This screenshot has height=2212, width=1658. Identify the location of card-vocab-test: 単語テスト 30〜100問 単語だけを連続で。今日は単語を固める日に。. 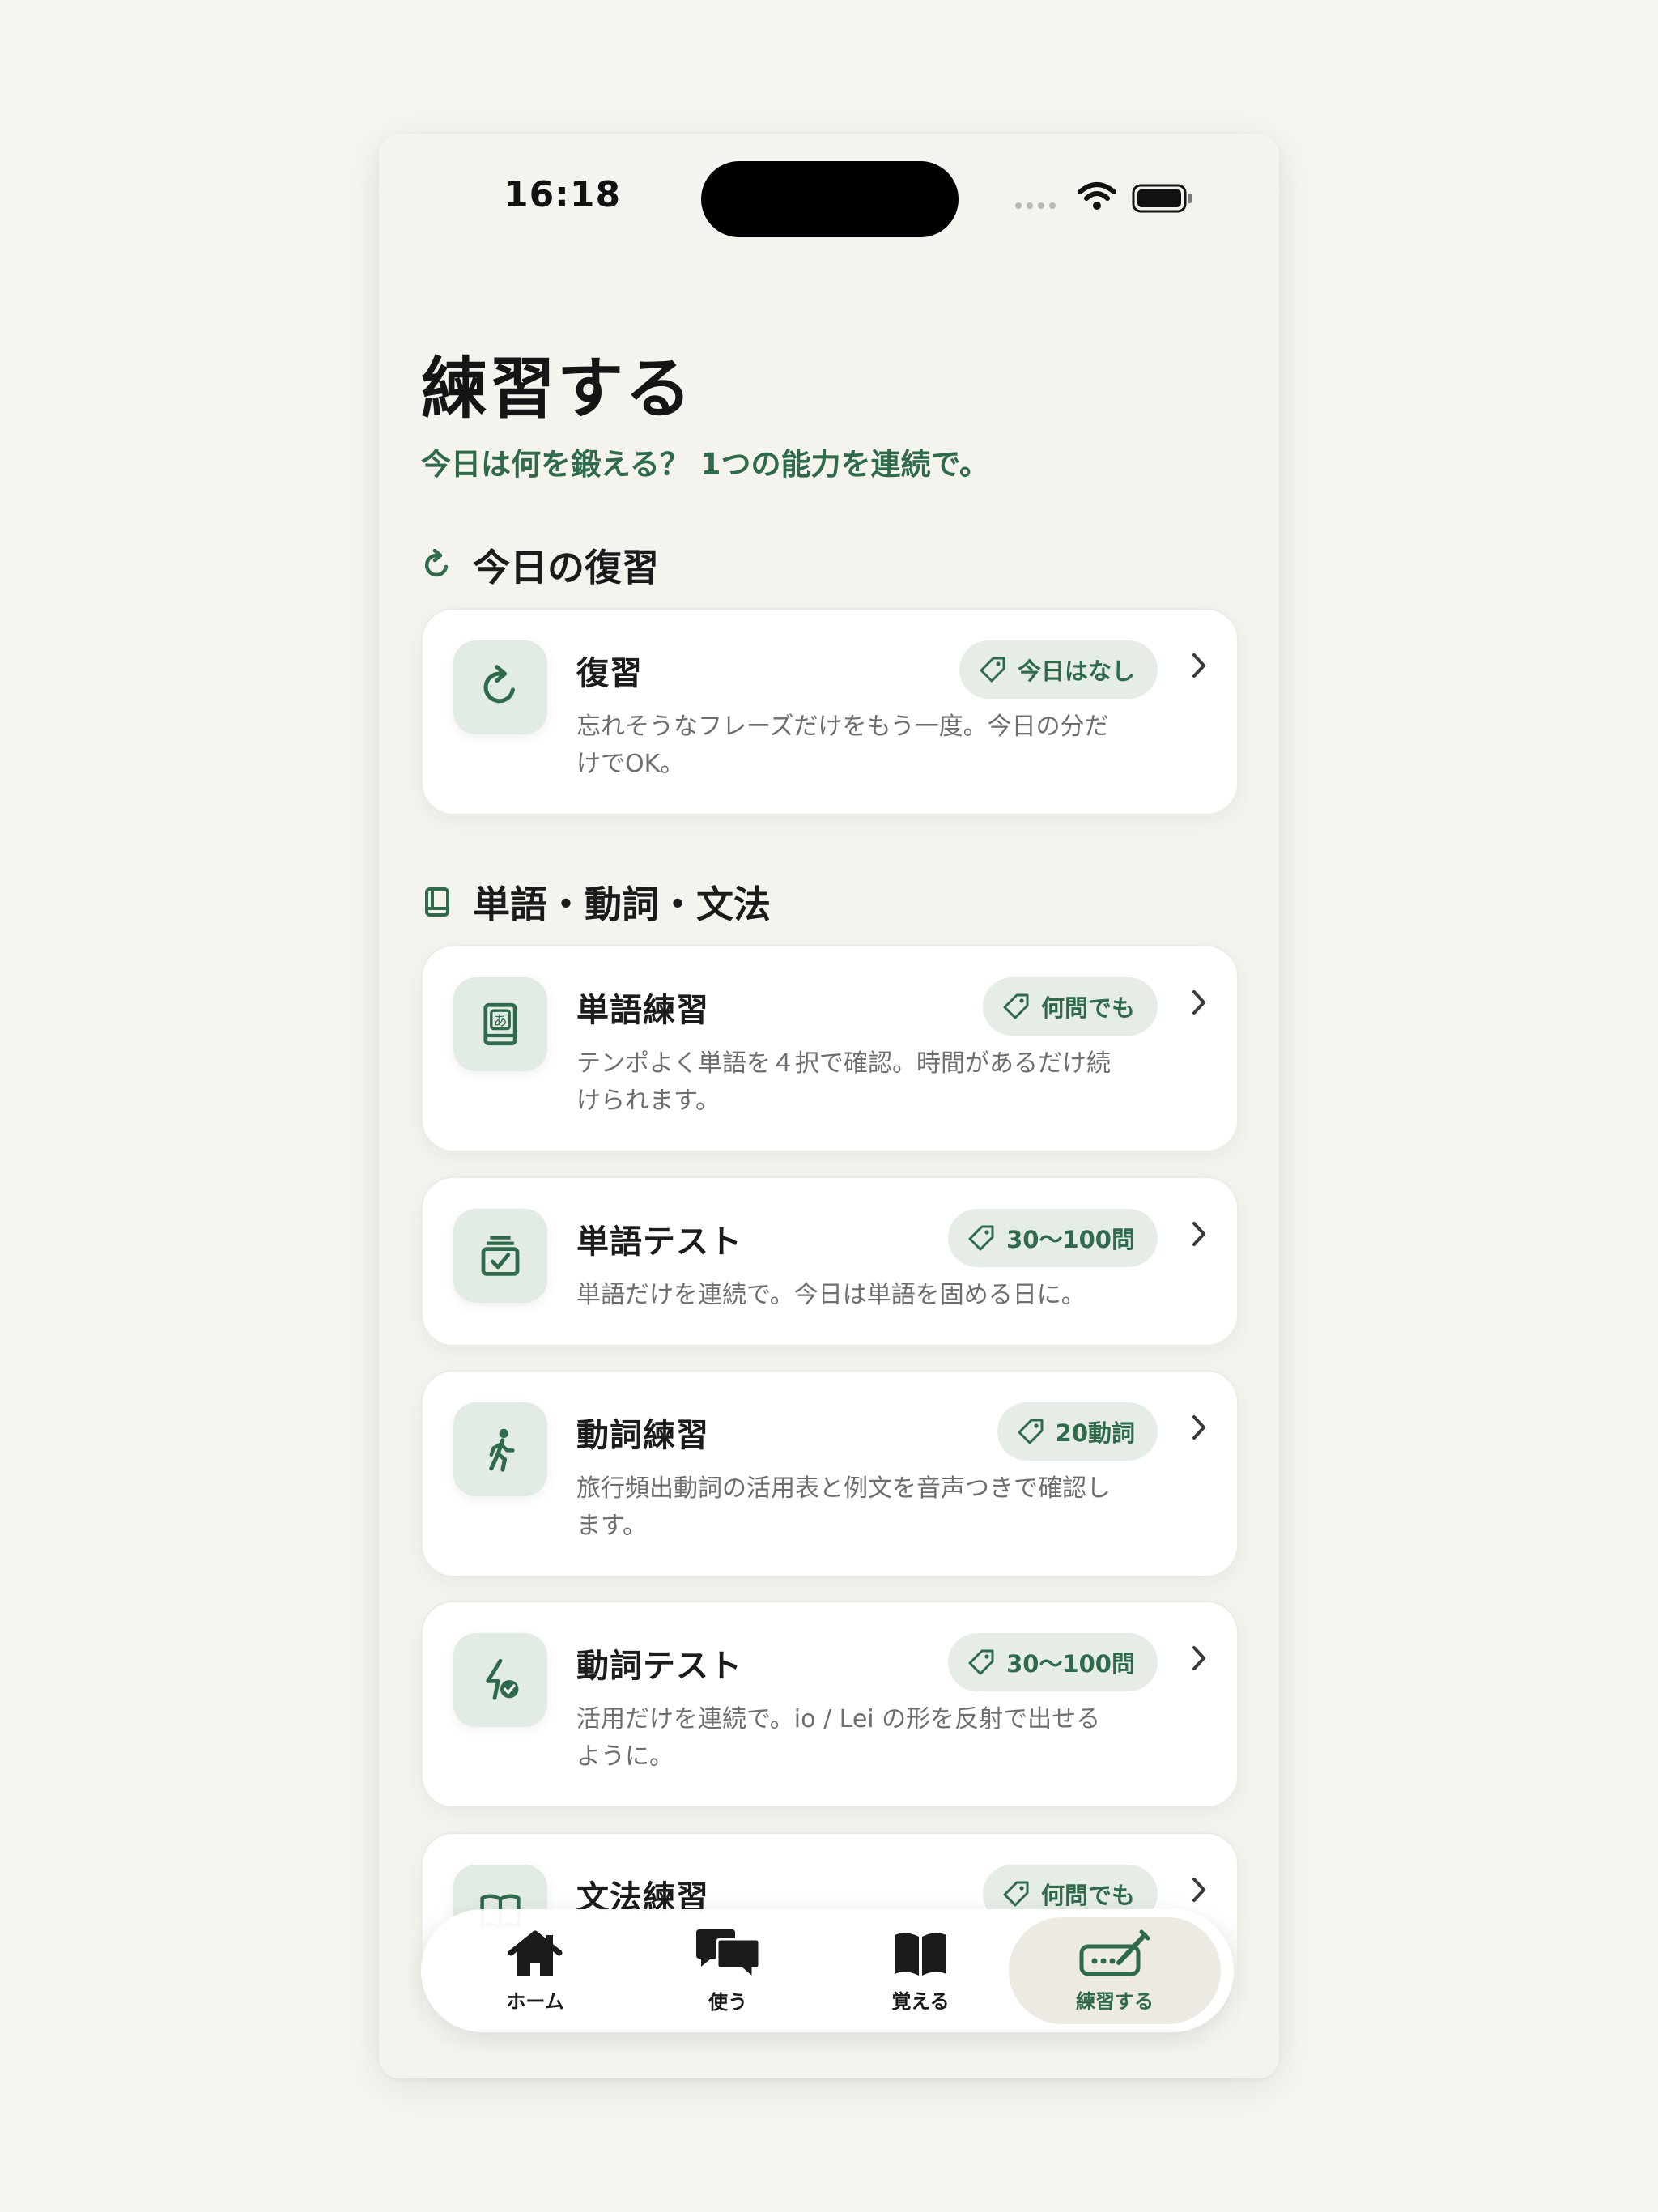
(830, 1261).